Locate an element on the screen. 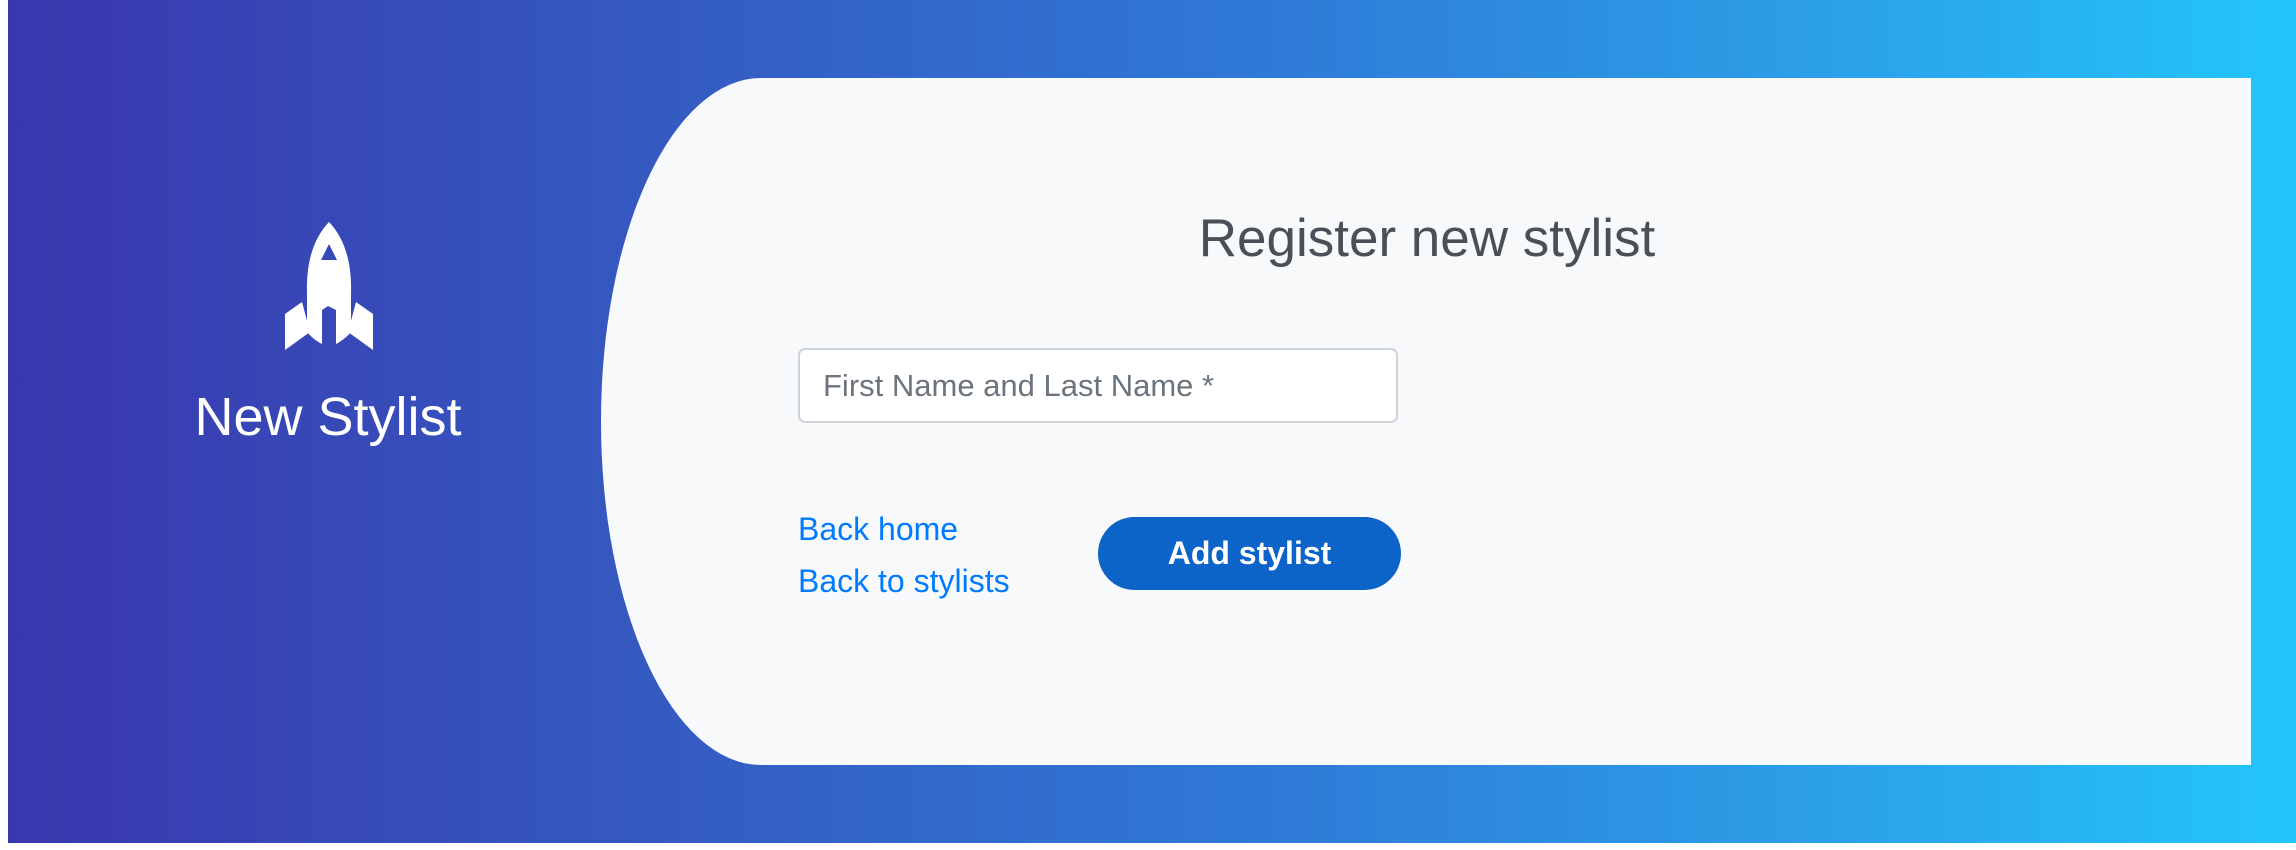 This screenshot has height=850, width=2296. add-stylist-button: Add stylist is located at coordinates (1249, 553).